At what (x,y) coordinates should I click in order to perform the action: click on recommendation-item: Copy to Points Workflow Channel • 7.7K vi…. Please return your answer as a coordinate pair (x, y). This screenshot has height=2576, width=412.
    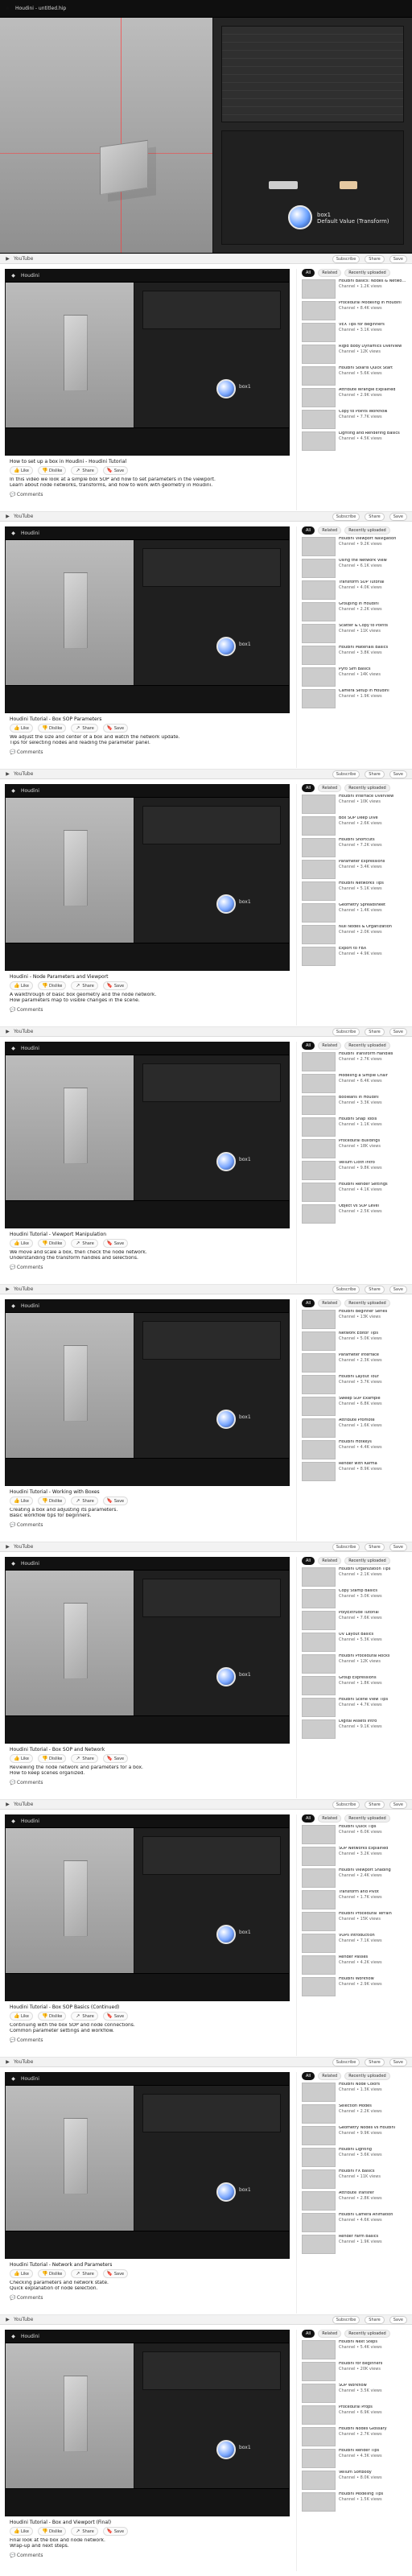
    Looking at the image, I should click on (354, 419).